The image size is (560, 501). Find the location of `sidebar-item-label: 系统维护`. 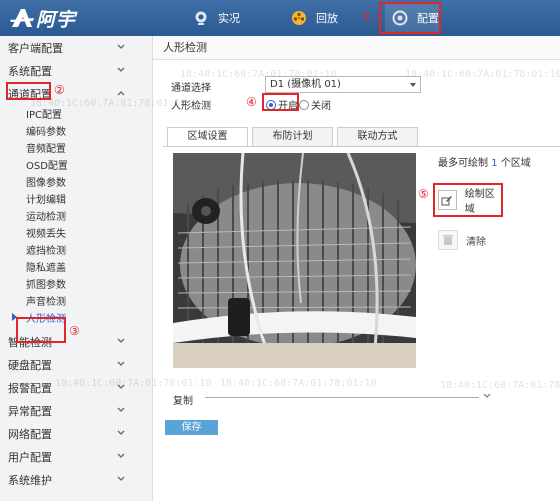

sidebar-item-label: 系统维护 is located at coordinates (30, 480).